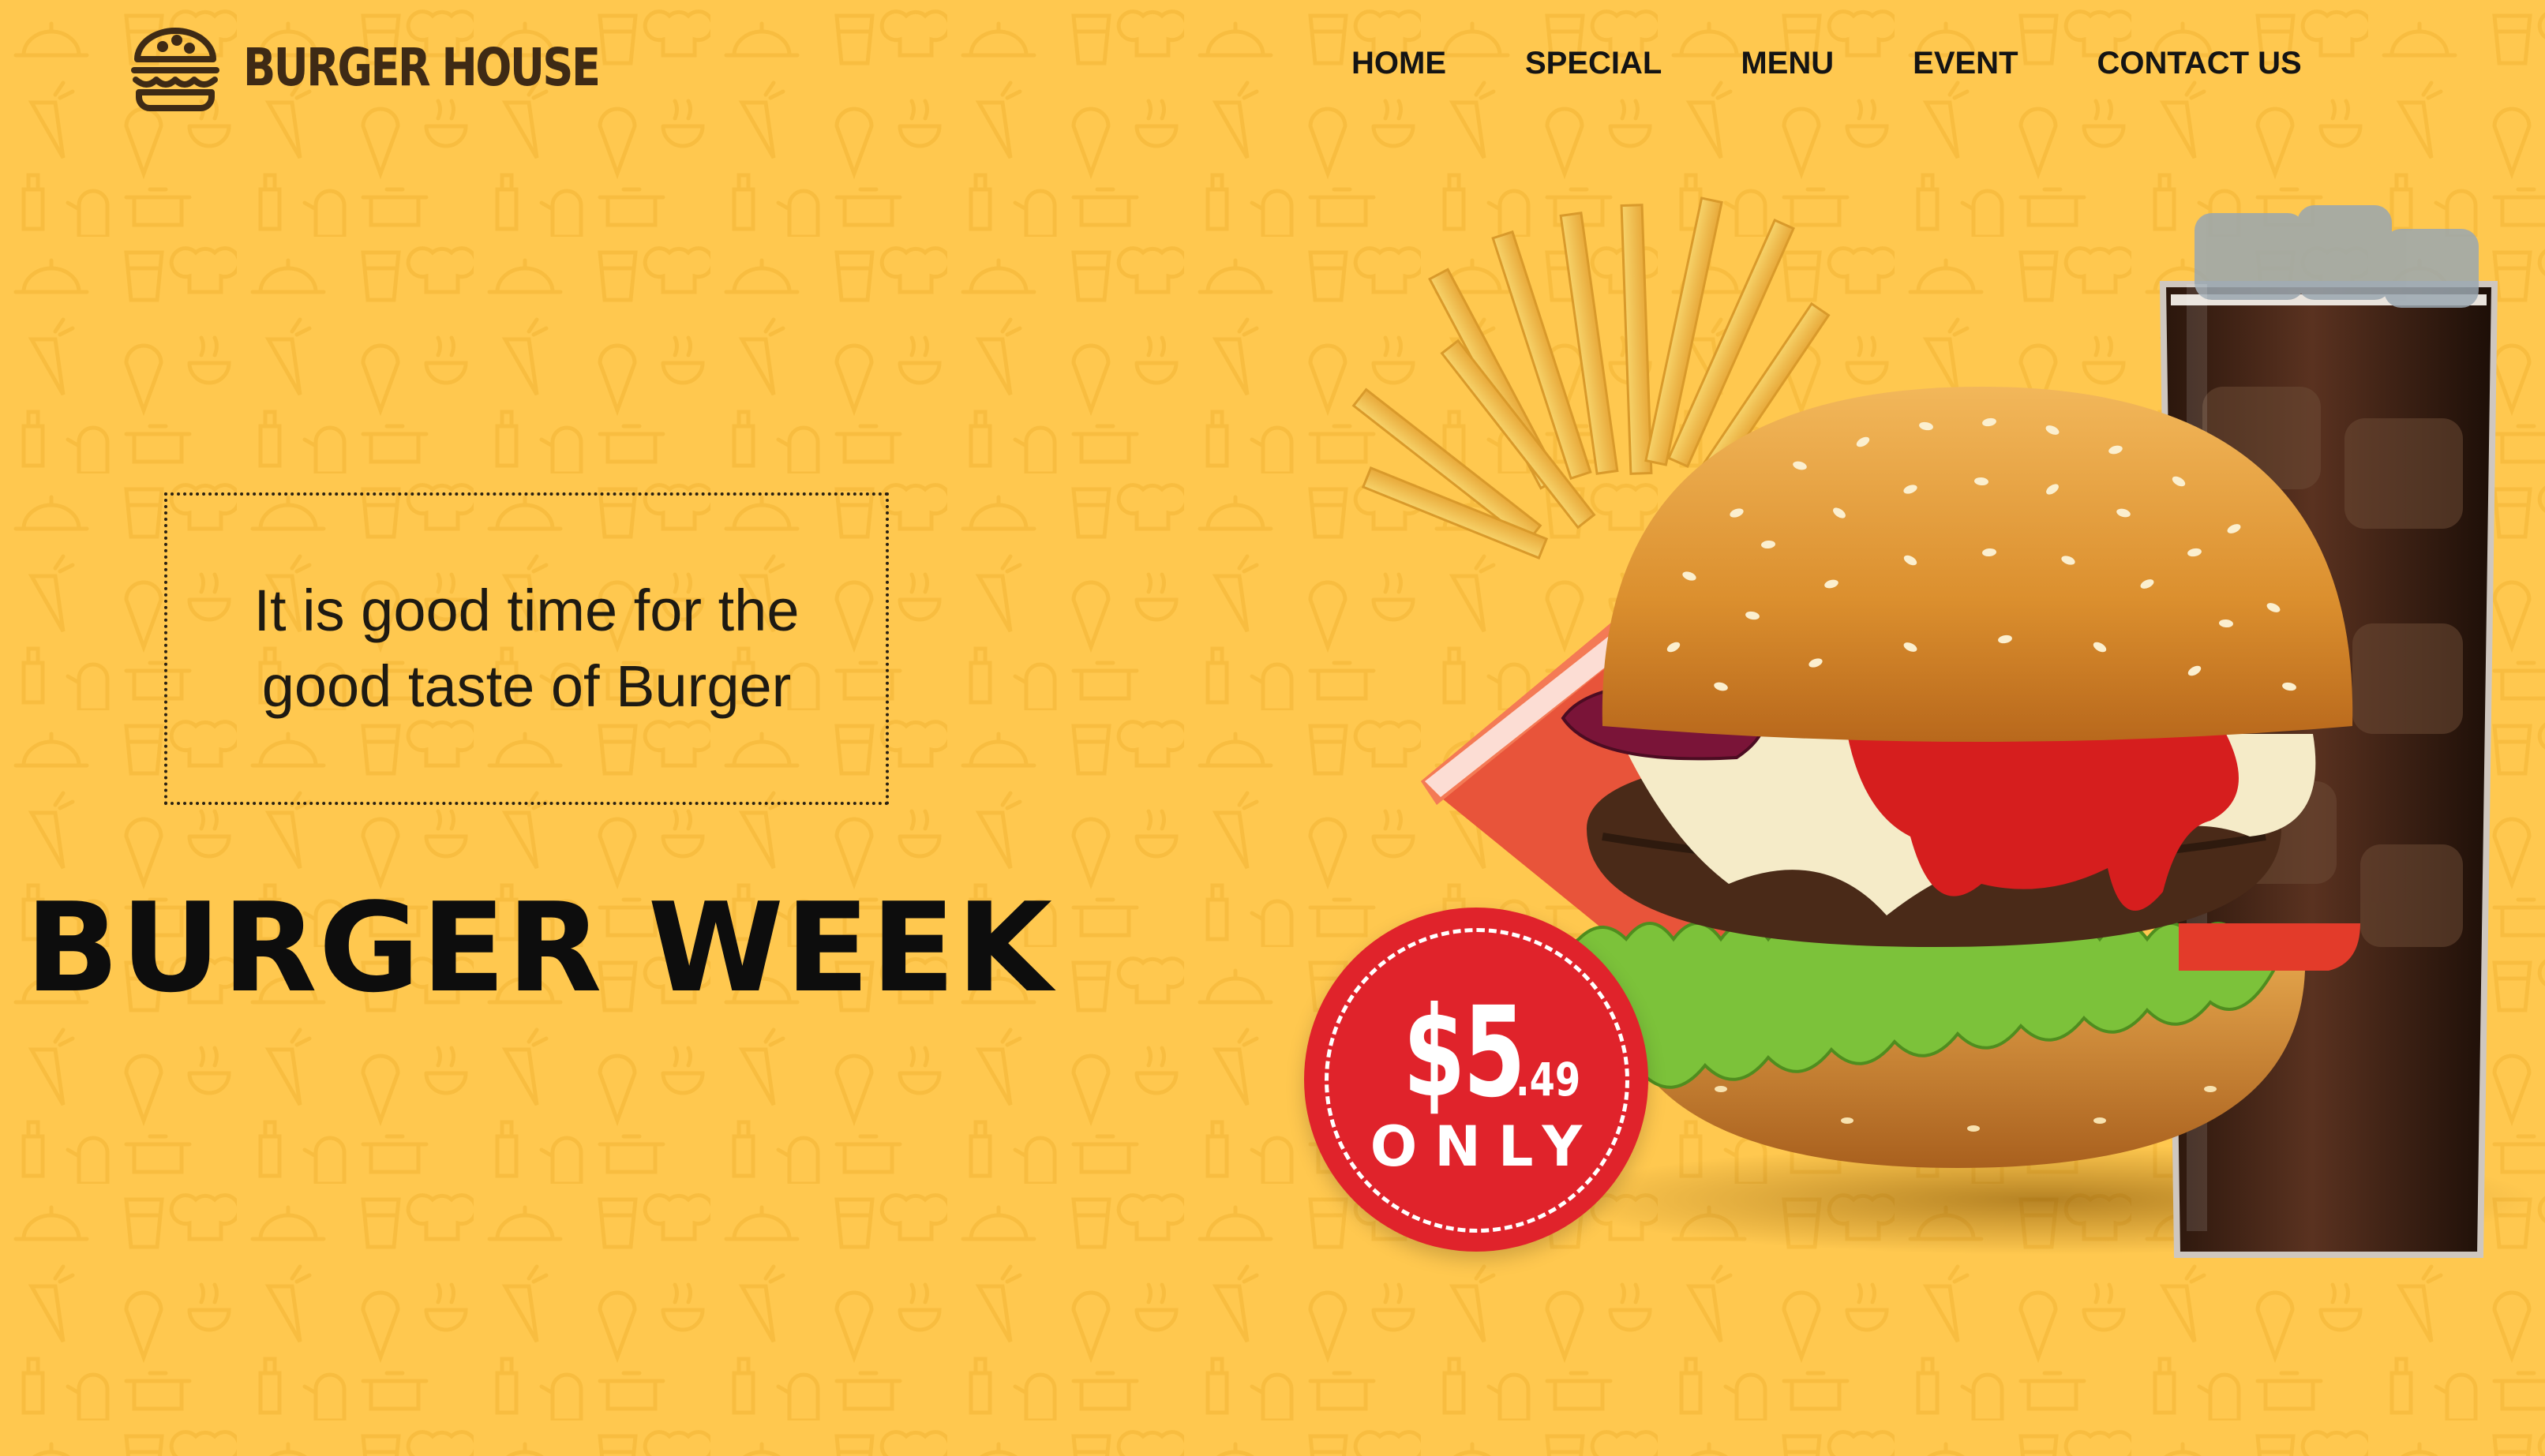 This screenshot has height=1456, width=2545. What do you see at coordinates (1398, 63) in the screenshot?
I see `nav-home: HOME` at bounding box center [1398, 63].